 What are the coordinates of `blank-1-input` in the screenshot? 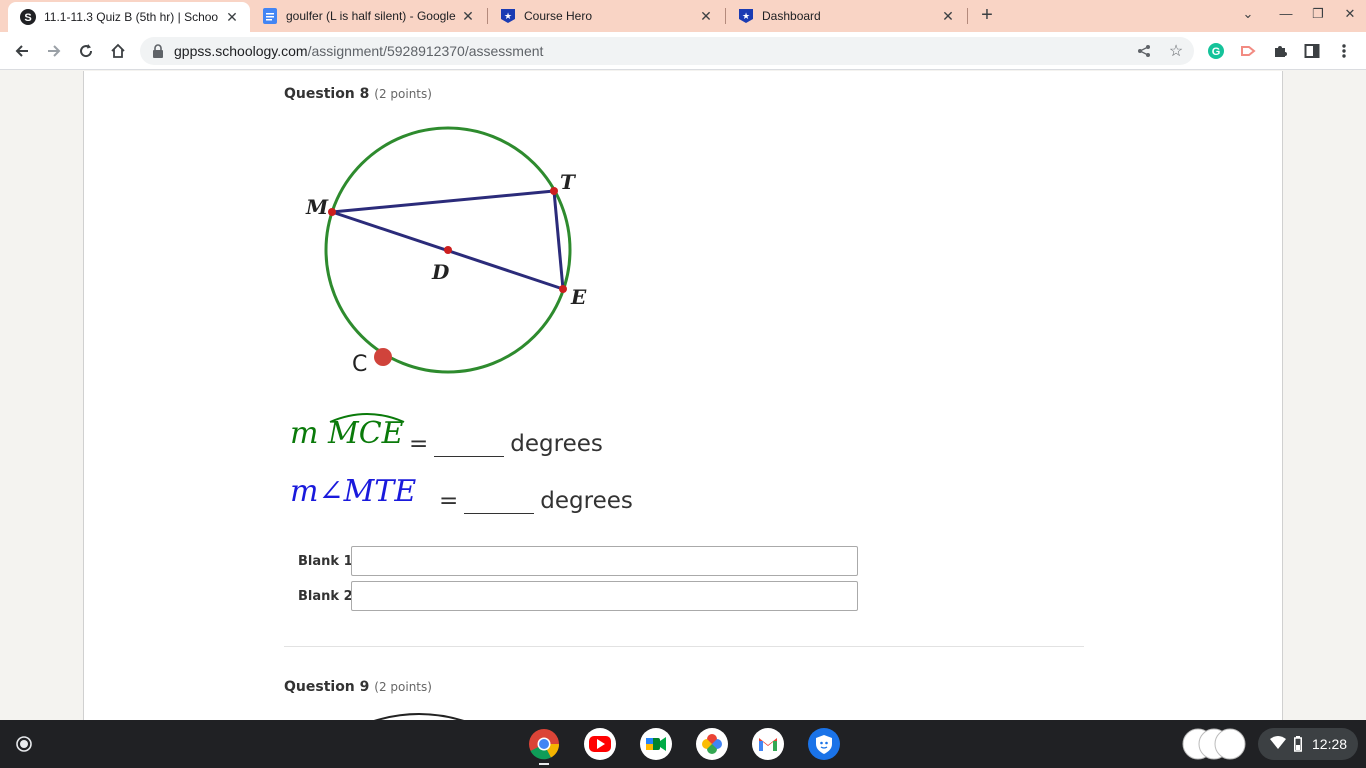 It's located at (604, 561).